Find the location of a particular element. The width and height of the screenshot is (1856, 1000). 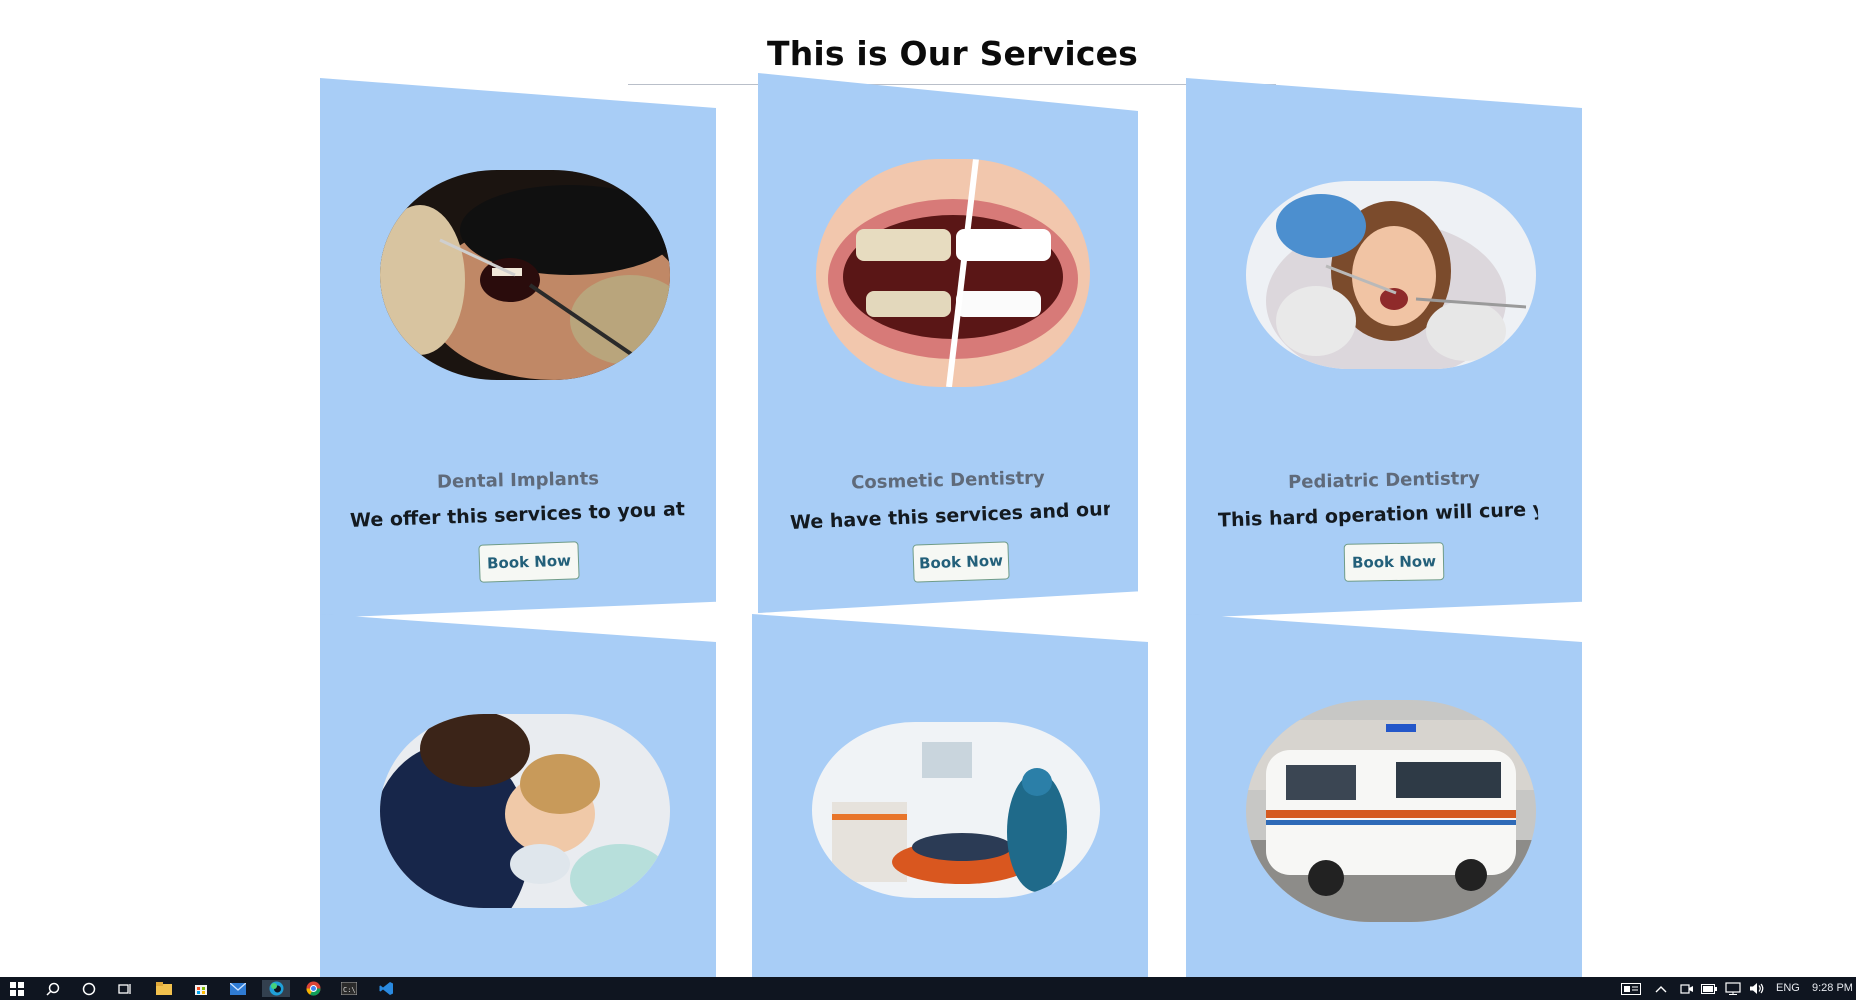

language-indicator: ENG is located at coordinates (1788, 988).